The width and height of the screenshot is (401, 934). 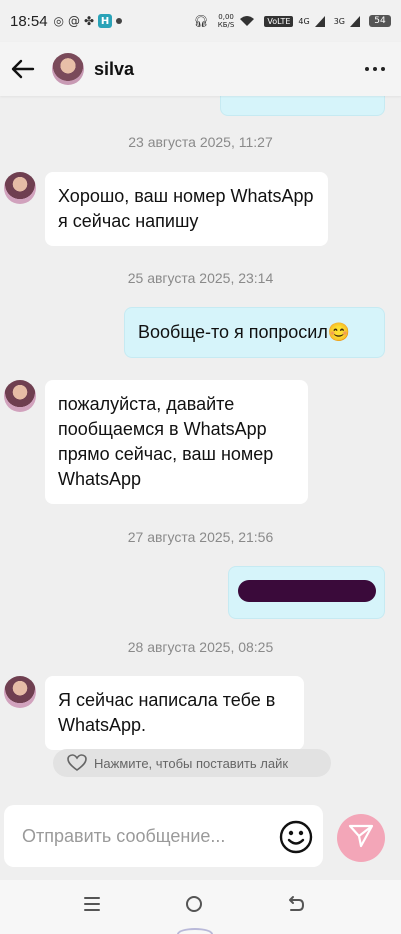 What do you see at coordinates (74, 21) in the screenshot?
I see `at-icon: @` at bounding box center [74, 21].